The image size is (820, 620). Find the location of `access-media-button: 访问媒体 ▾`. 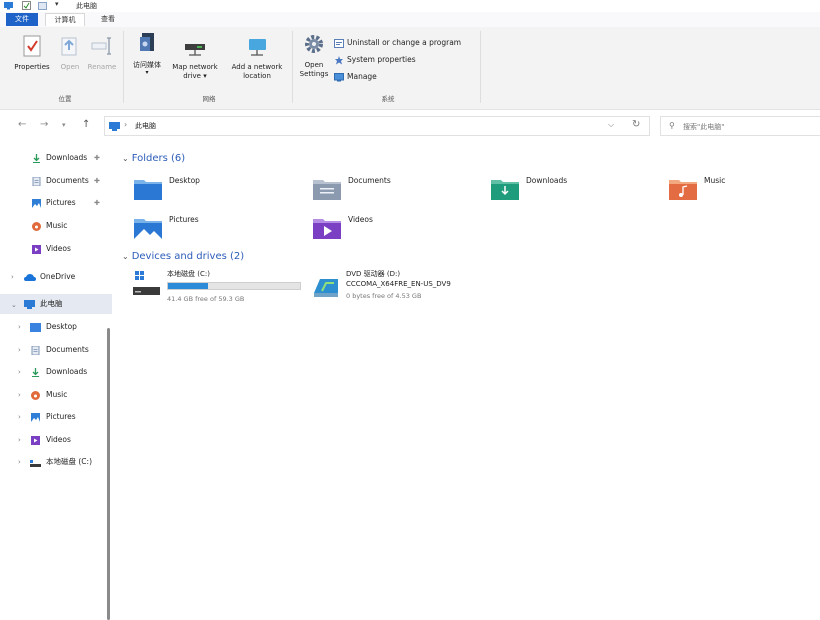

access-media-button: 访问媒体 ▾ is located at coordinates (147, 53).